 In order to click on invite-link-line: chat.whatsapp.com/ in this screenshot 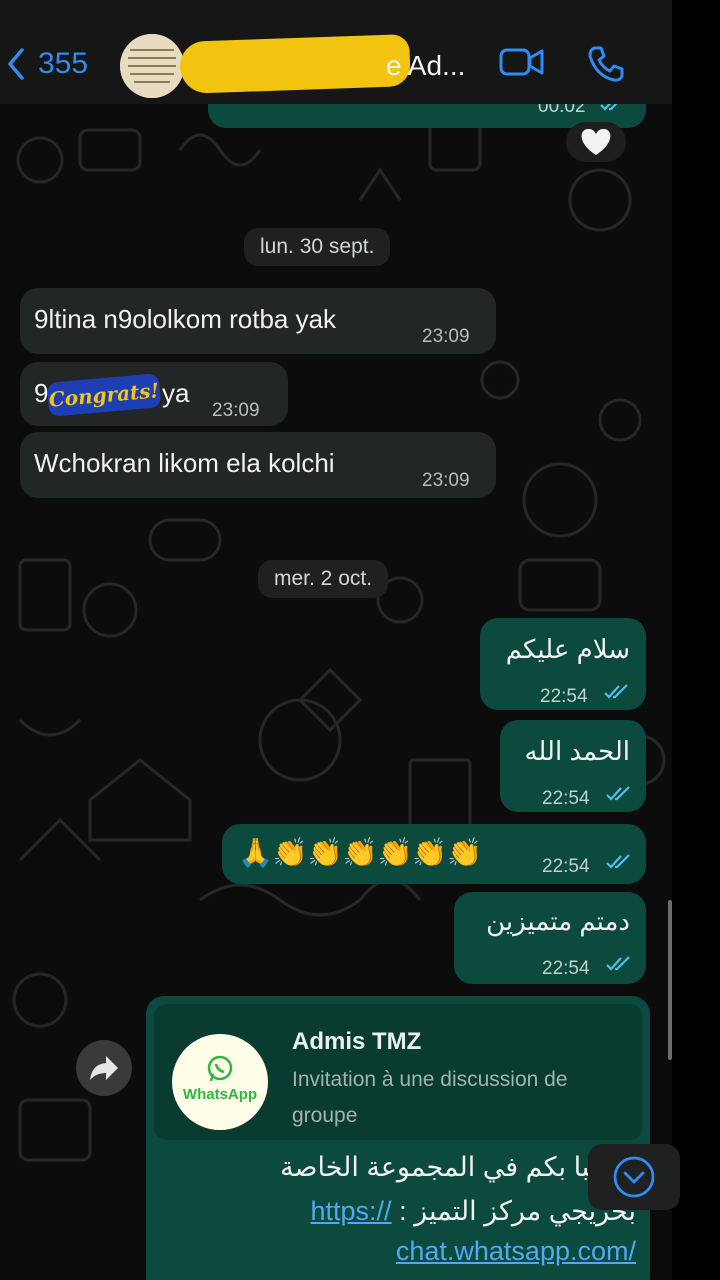, I will do `click(516, 1251)`.